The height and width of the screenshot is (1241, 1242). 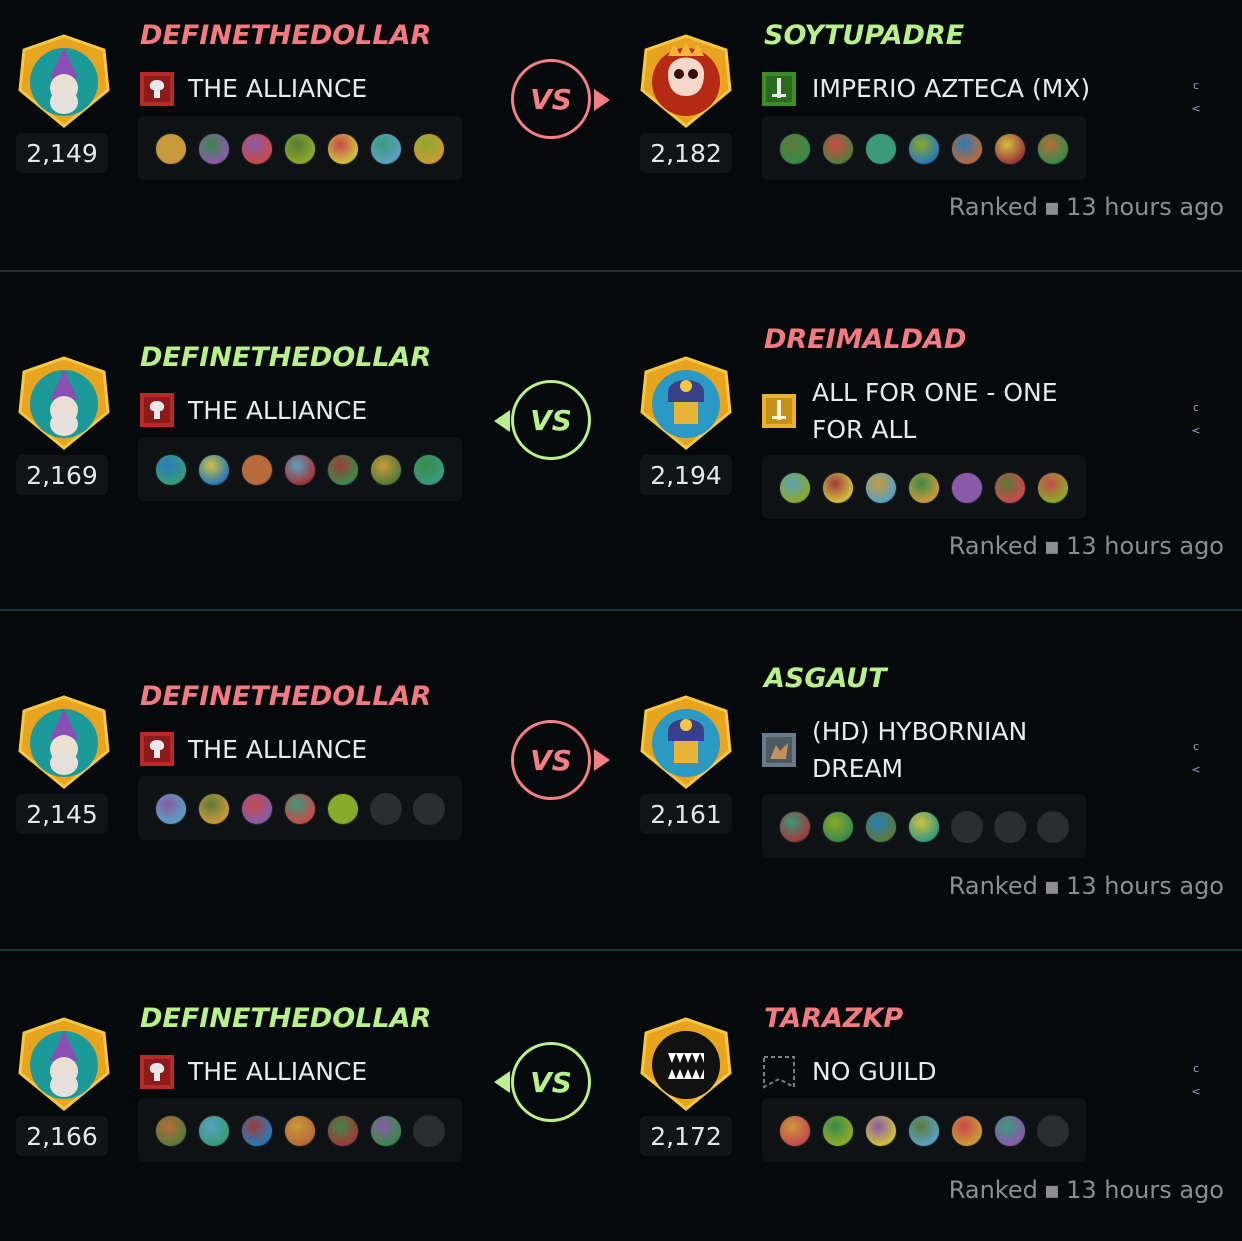 I want to click on empty-unit-slot, so click(x=429, y=1131).